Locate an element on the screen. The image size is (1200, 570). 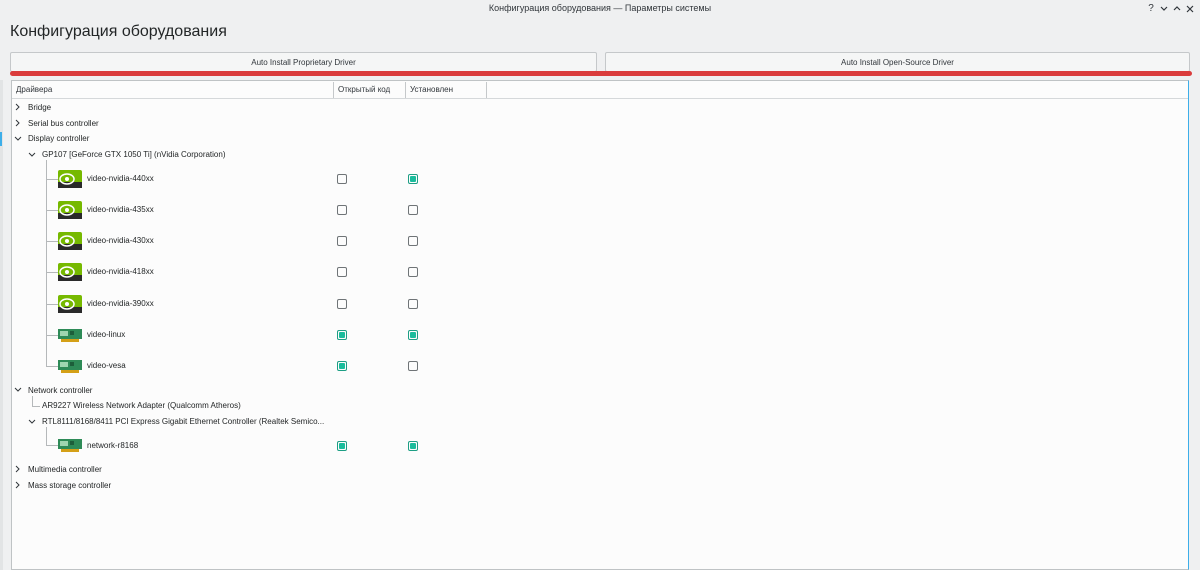
highlight-underline is located at coordinates (601, 73).